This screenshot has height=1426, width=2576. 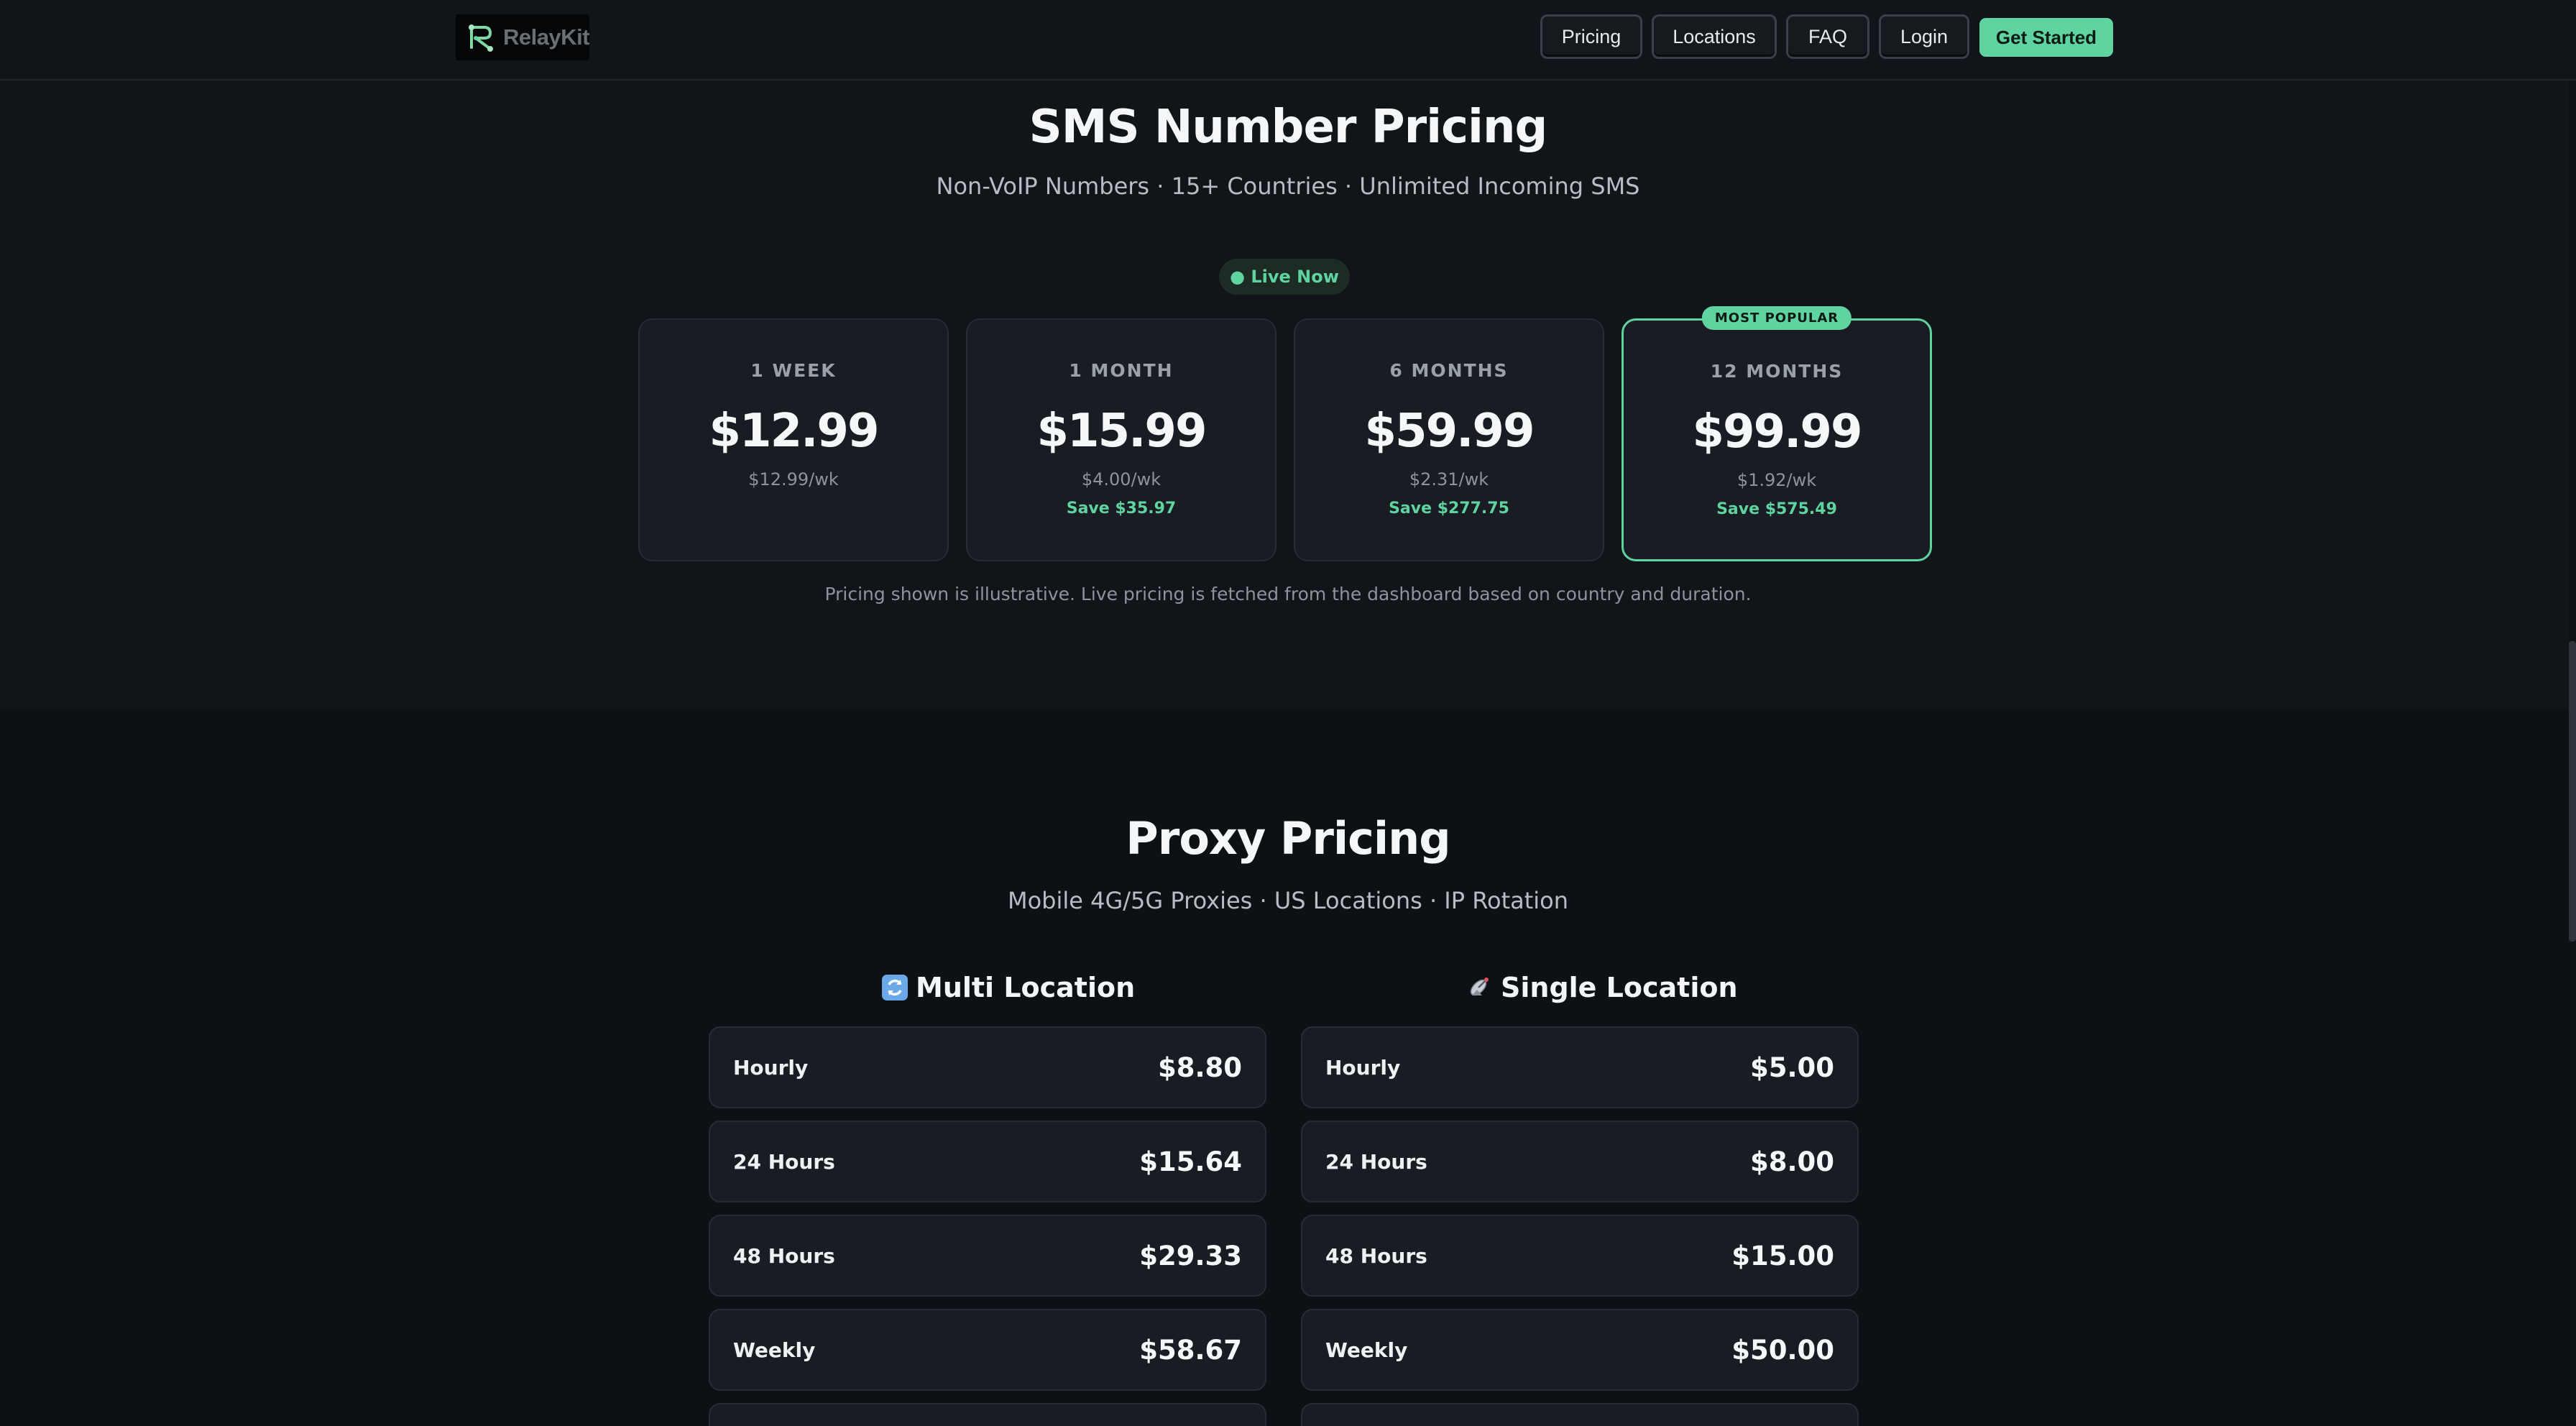 I want to click on proxy-pricing-title: Proxy Pricing, so click(x=1288, y=838).